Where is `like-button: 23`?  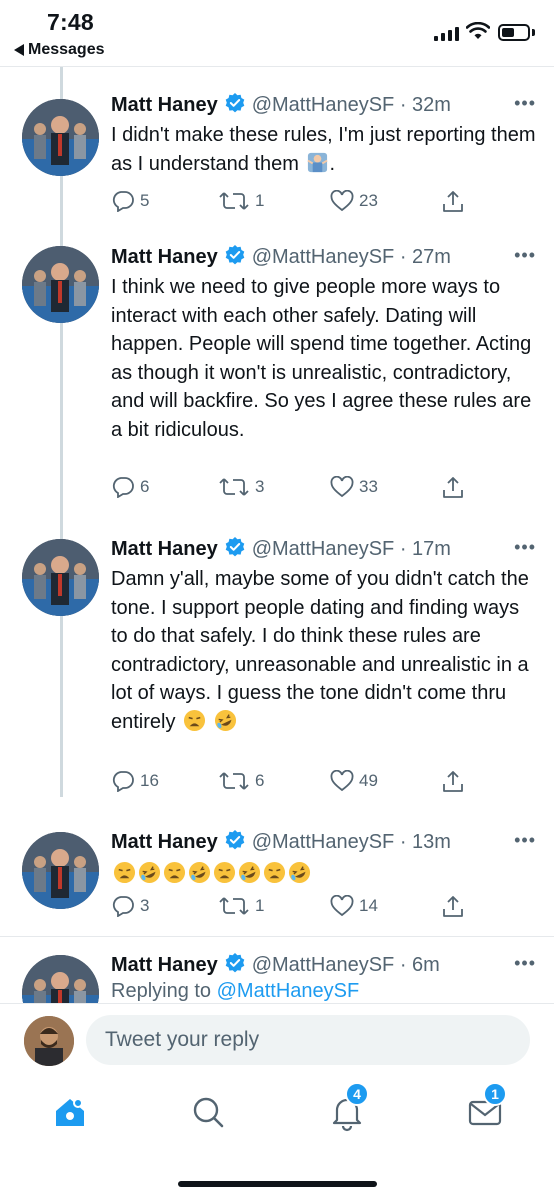
like-button: 23 is located at coordinates (354, 201).